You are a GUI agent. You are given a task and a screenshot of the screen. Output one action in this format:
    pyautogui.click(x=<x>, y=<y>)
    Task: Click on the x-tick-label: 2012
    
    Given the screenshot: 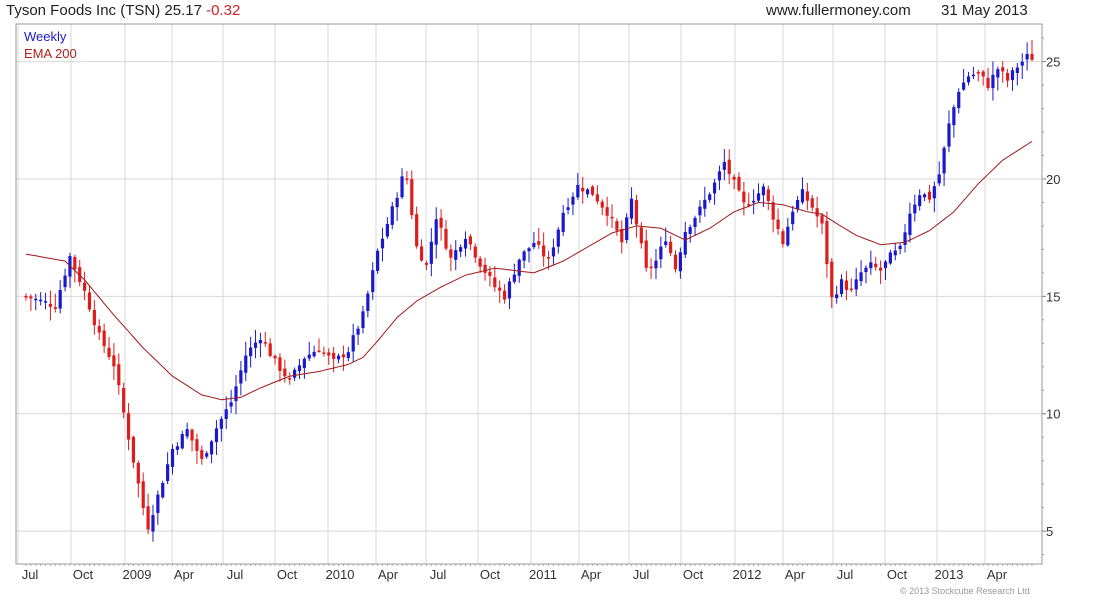 What is the action you would take?
    pyautogui.click(x=747, y=574)
    